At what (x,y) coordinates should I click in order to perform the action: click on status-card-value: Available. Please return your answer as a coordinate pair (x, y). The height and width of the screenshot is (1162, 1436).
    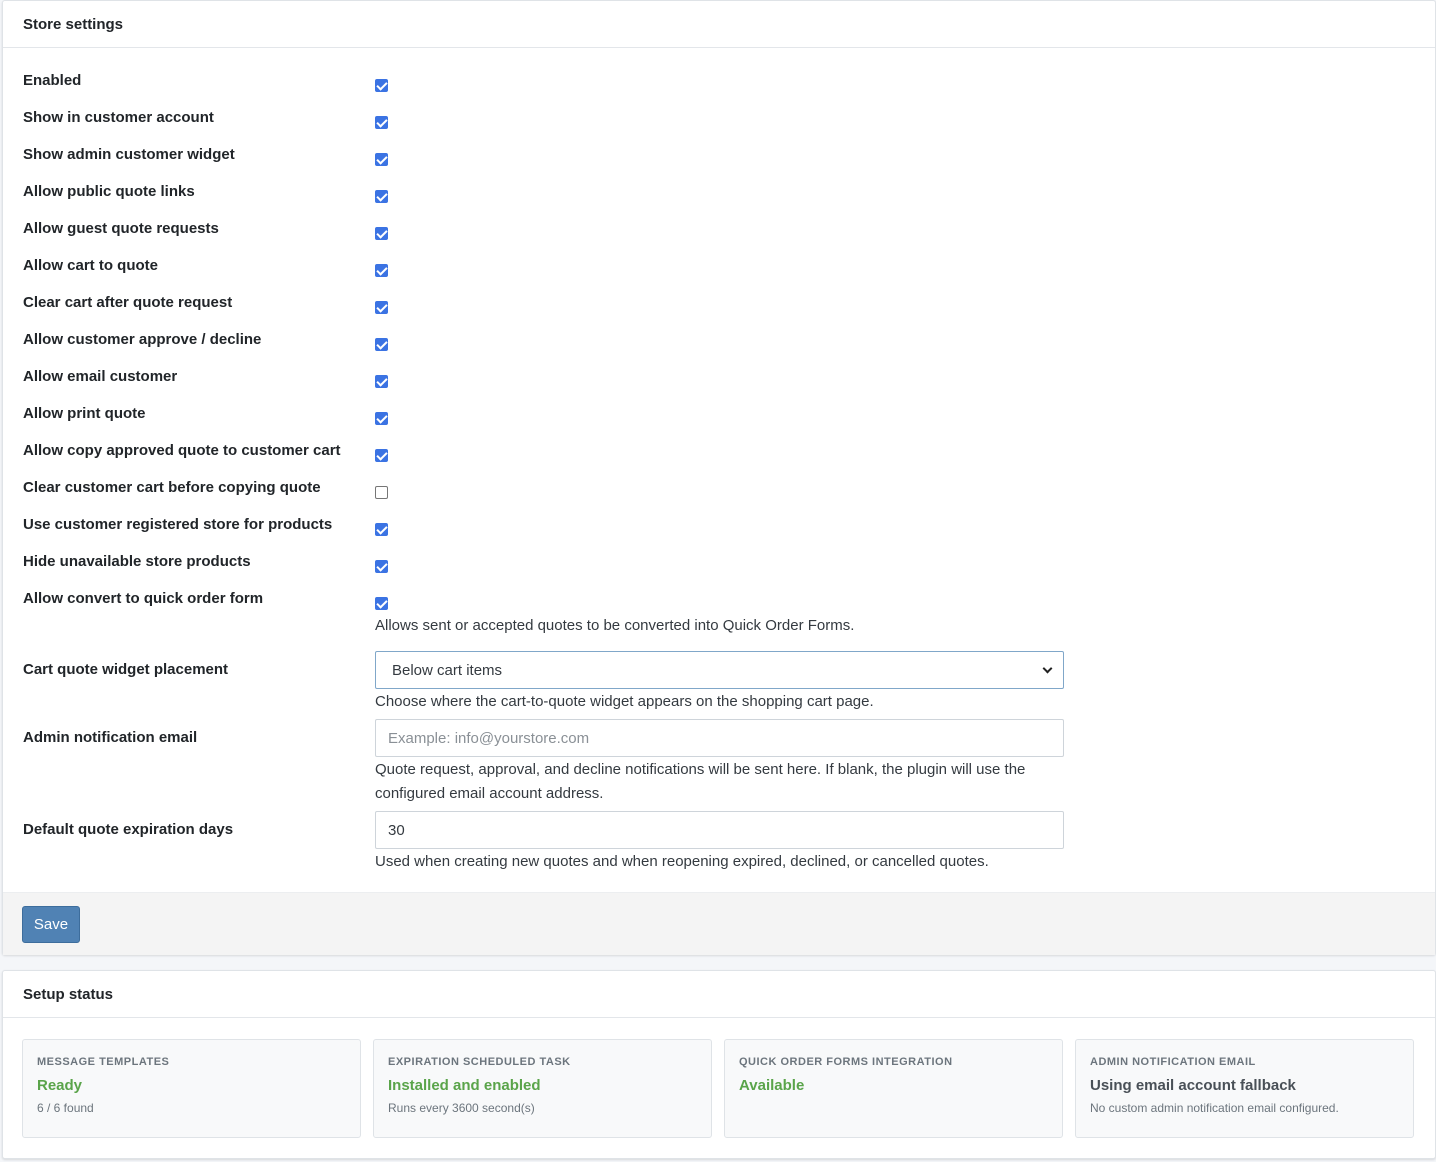
    Looking at the image, I should click on (772, 1085).